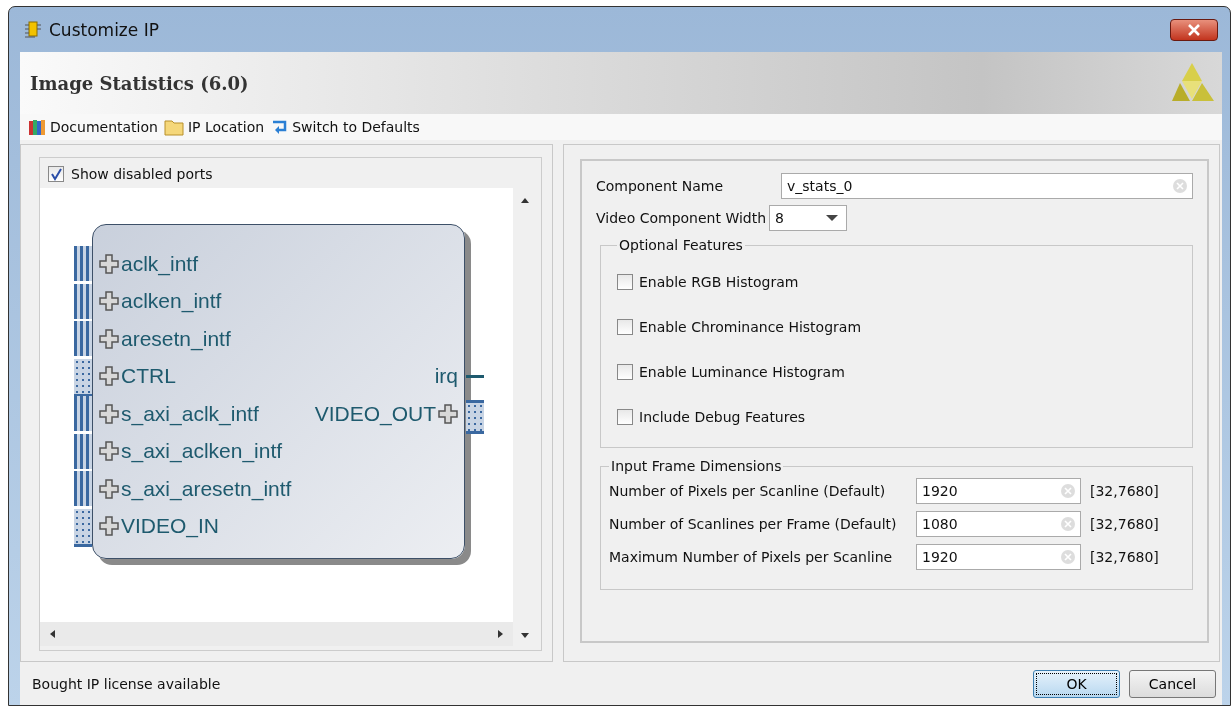  Describe the element at coordinates (748, 491) in the screenshot. I see `field-label: Number of Pixels per Scanline (Default)` at that location.